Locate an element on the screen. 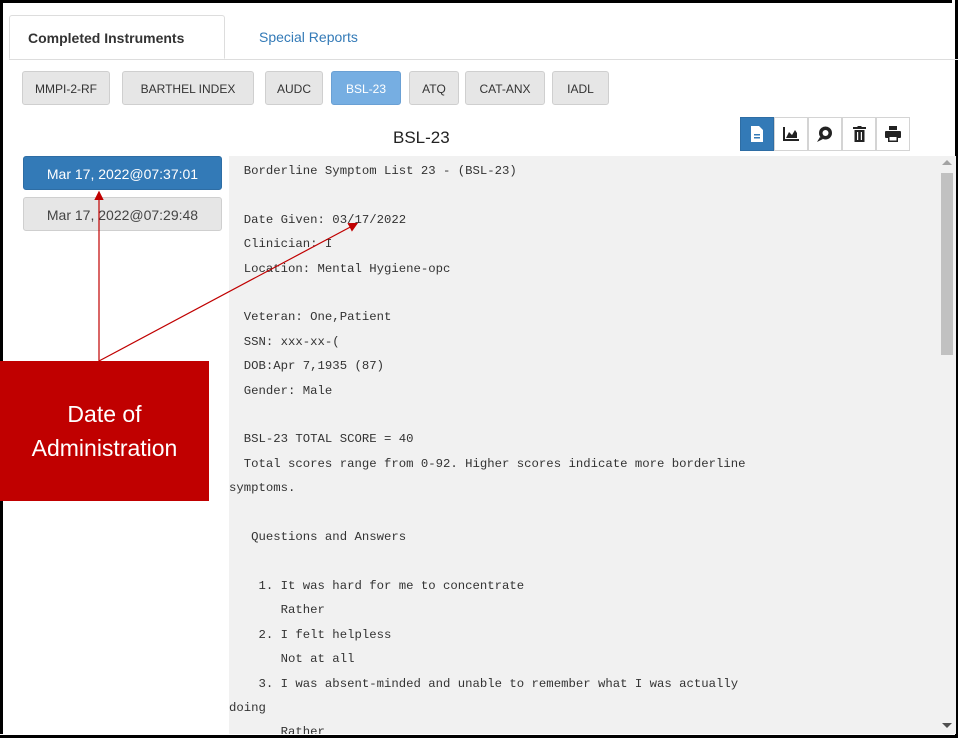 This screenshot has width=958, height=738. report-line: symptoms. is located at coordinates (262, 488).